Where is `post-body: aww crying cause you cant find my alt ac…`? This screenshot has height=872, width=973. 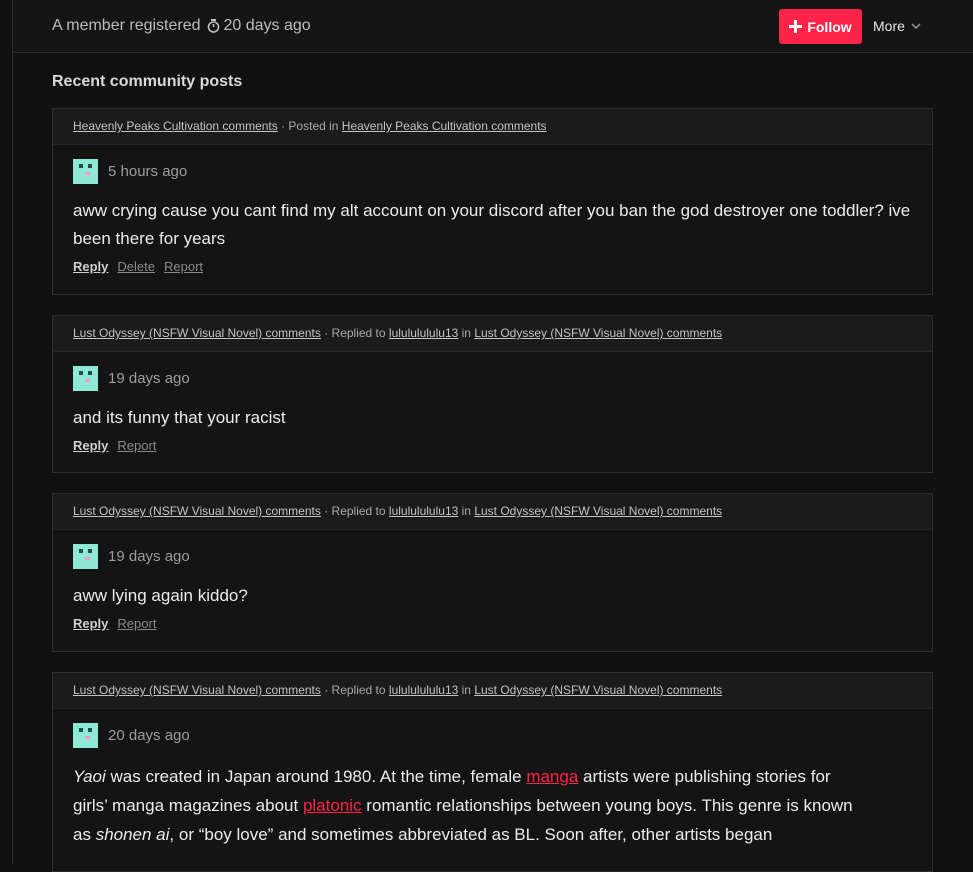 post-body: aww crying cause you cant find my alt ac… is located at coordinates (492, 224).